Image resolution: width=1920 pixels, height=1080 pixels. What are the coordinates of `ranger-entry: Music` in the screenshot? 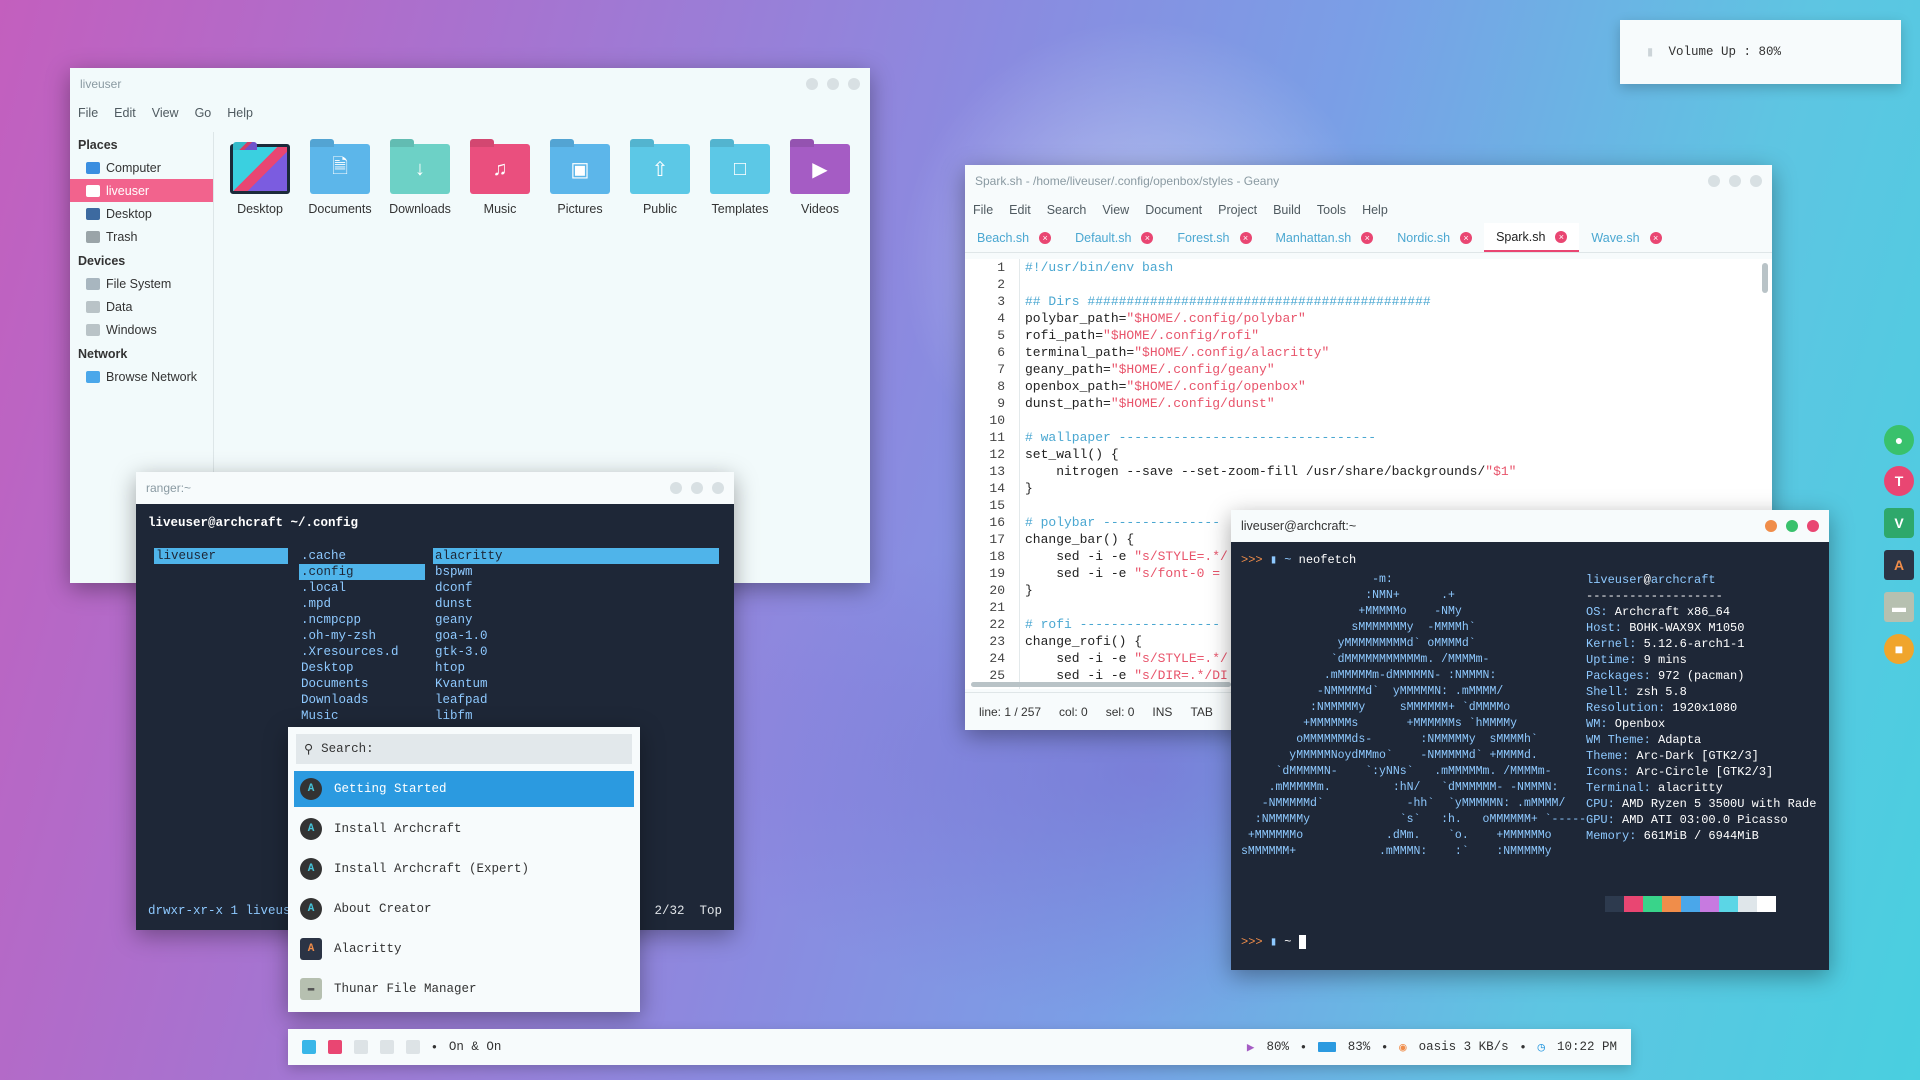 It's located at (362, 716).